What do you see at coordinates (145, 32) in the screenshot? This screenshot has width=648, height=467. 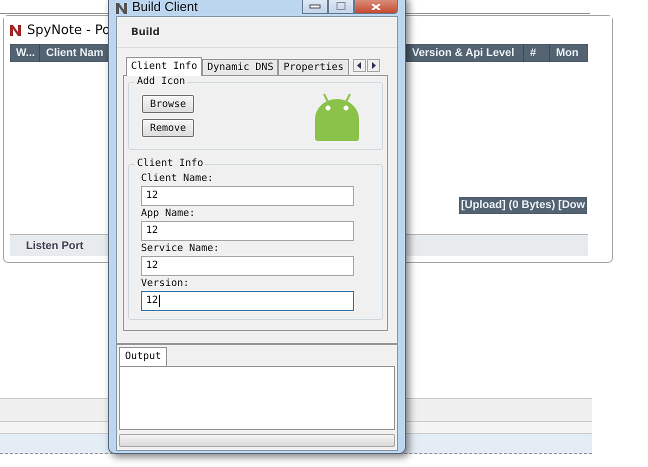 I see `menu-item: Build` at bounding box center [145, 32].